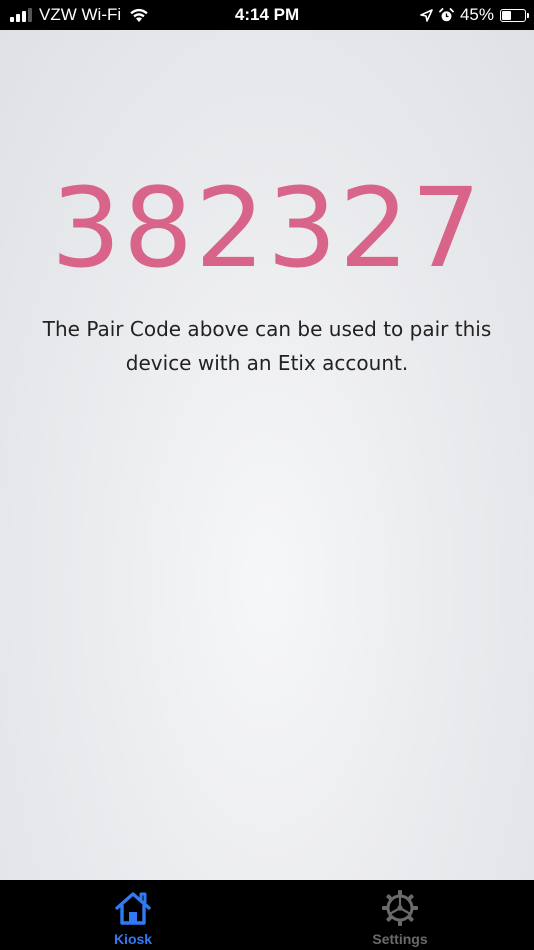 This screenshot has width=534, height=950. Describe the element at coordinates (400, 908) in the screenshot. I see `gear-icon` at that location.